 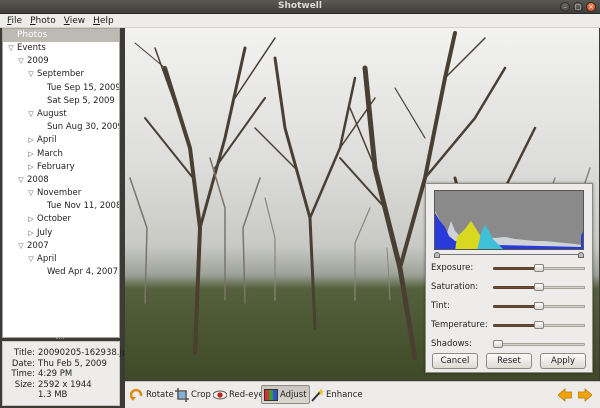 What do you see at coordinates (45, 232) in the screenshot?
I see `sidebar-item-label: July` at bounding box center [45, 232].